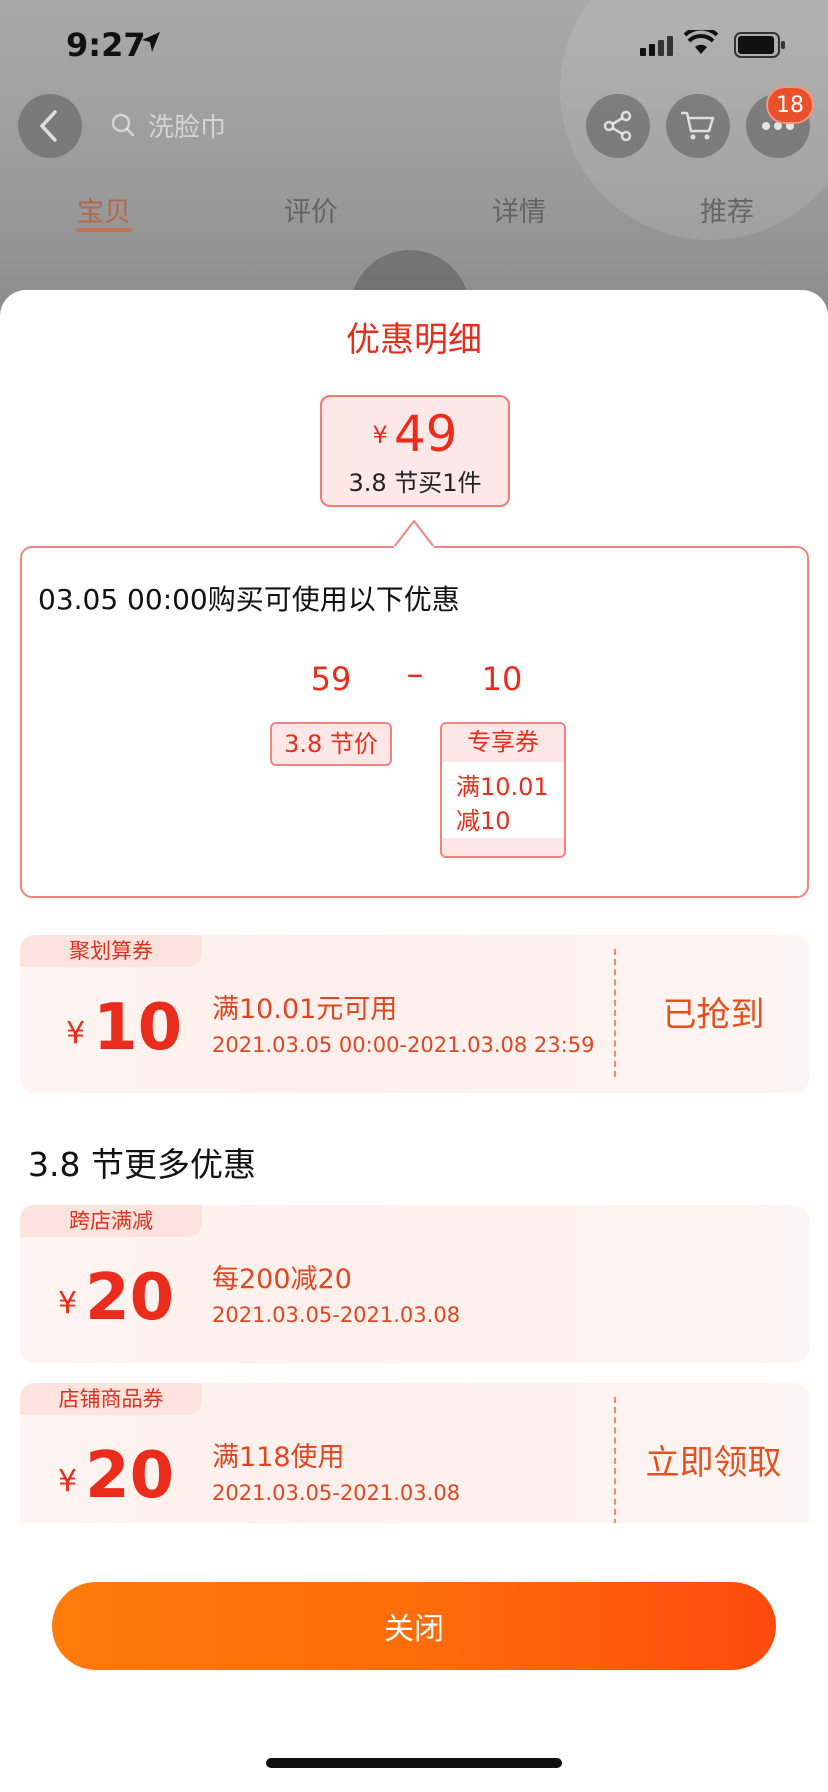  What do you see at coordinates (104, 230) in the screenshot?
I see `active-tab-indicator` at bounding box center [104, 230].